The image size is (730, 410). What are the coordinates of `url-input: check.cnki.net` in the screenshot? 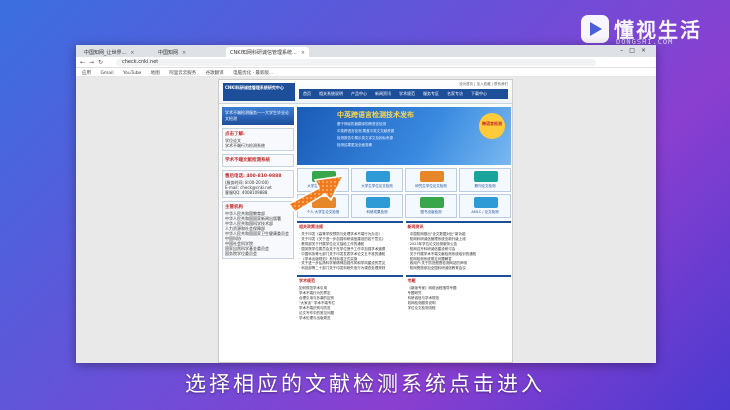 It's located at (356, 62).